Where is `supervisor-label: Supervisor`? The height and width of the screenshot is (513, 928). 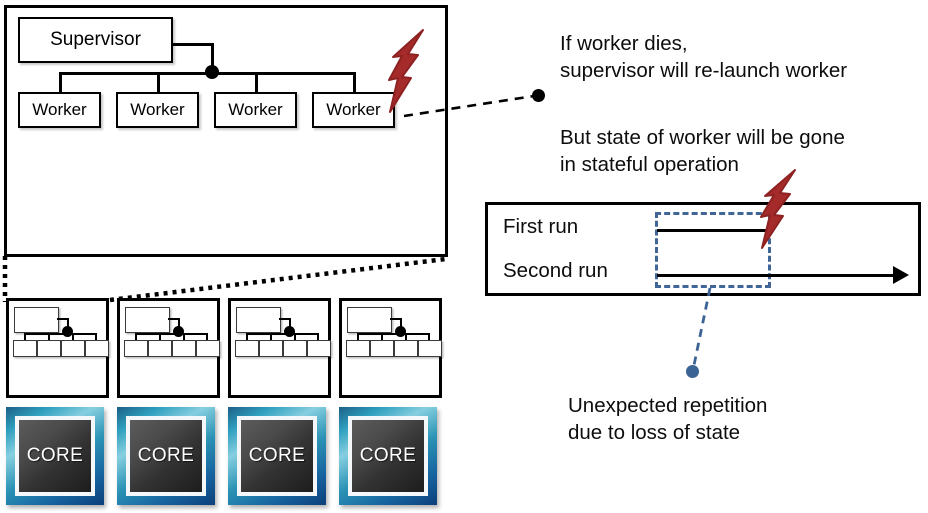 supervisor-label: Supervisor is located at coordinates (95, 39).